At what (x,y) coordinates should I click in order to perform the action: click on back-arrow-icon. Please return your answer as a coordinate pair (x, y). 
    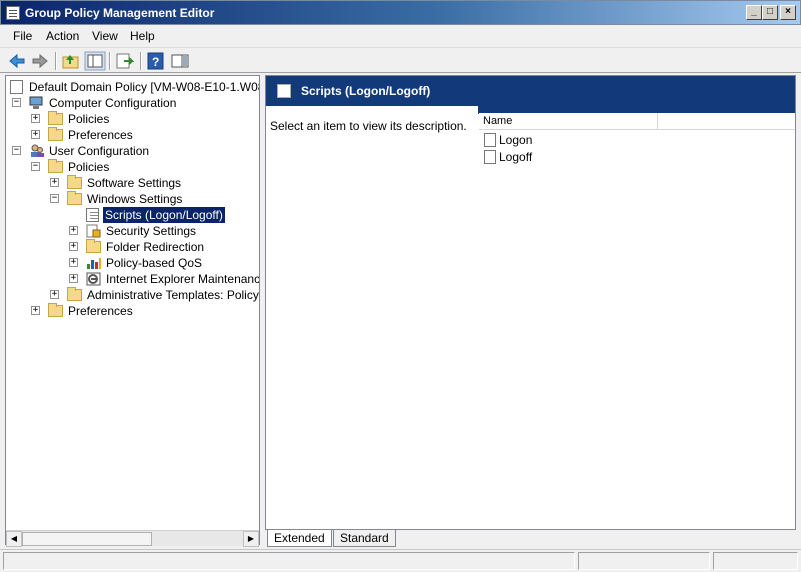
    Looking at the image, I should click on (17, 61).